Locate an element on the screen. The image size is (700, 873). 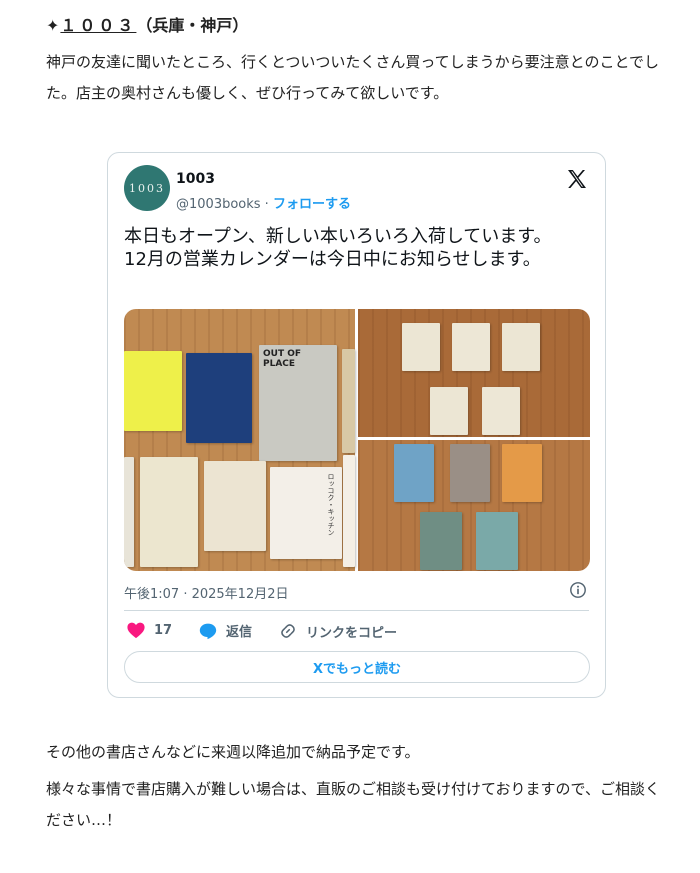
divider is located at coordinates (356, 610).